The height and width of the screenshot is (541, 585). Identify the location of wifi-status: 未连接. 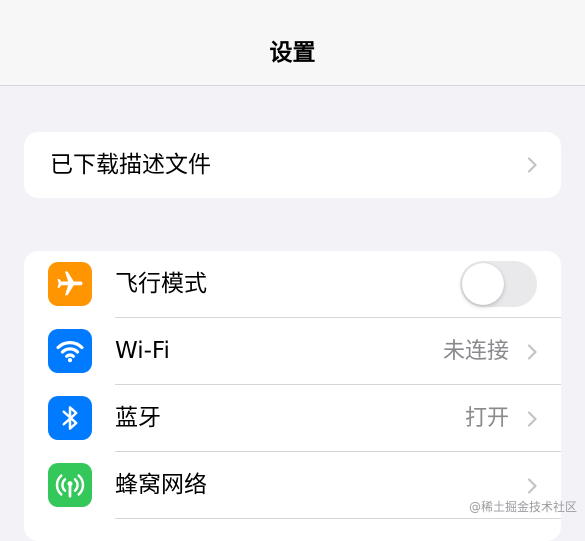
(475, 351).